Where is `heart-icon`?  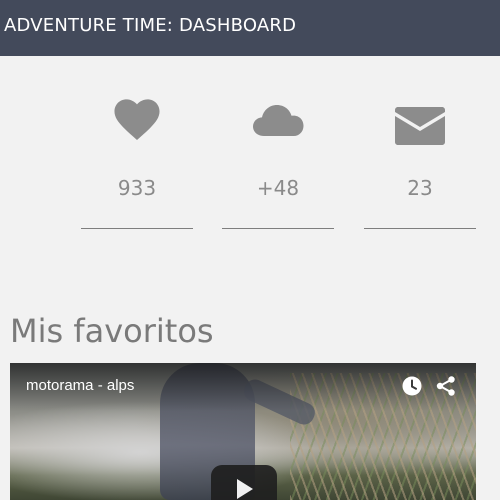
heart-icon is located at coordinates (137, 120).